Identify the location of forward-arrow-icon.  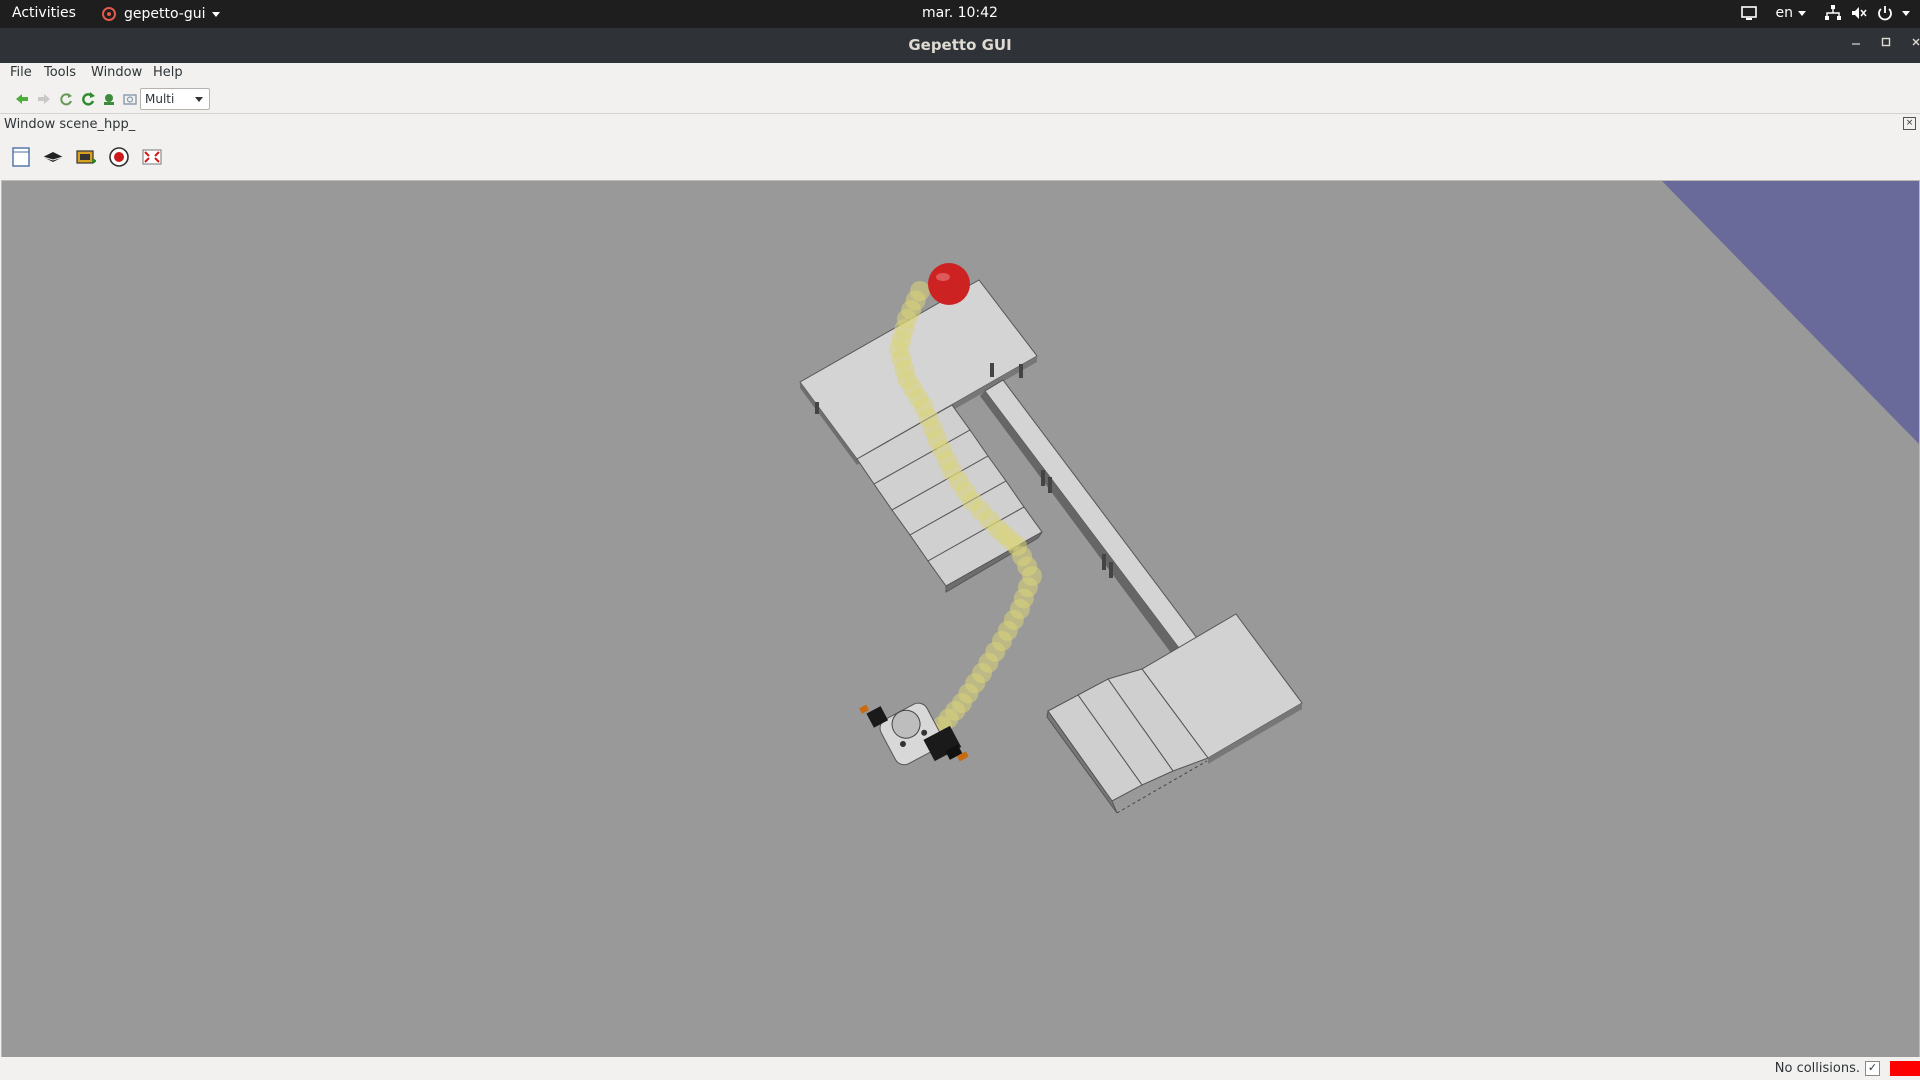
(44, 99).